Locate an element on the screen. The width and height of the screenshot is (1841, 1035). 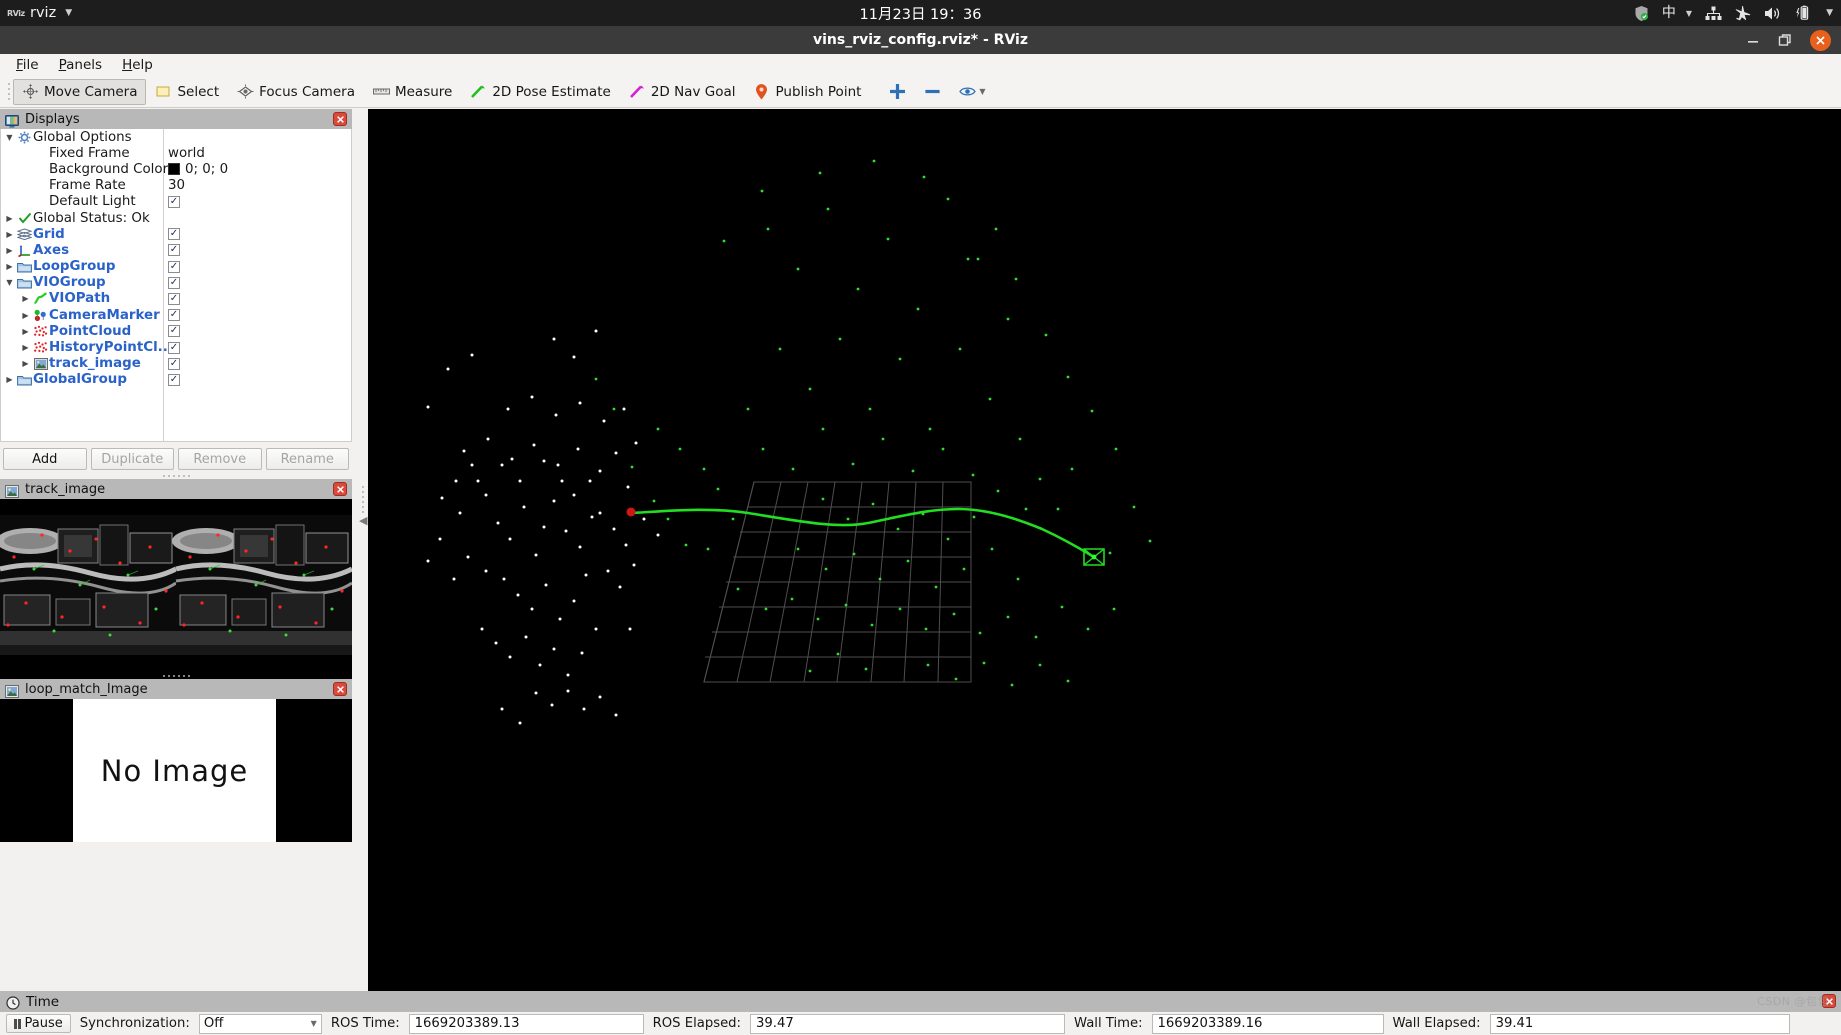
rename-display-button: Rename is located at coordinates (307, 459).